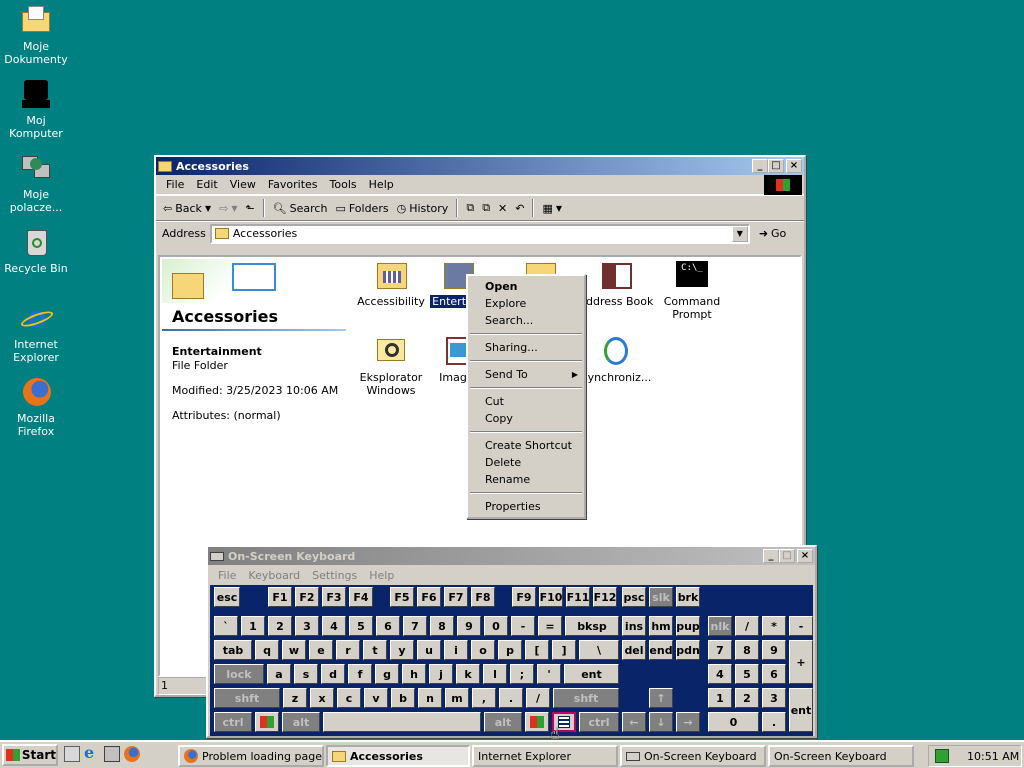 This screenshot has width=1024, height=768. Describe the element at coordinates (187, 208) in the screenshot. I see `back-button: ⇦ Back ▼` at that location.